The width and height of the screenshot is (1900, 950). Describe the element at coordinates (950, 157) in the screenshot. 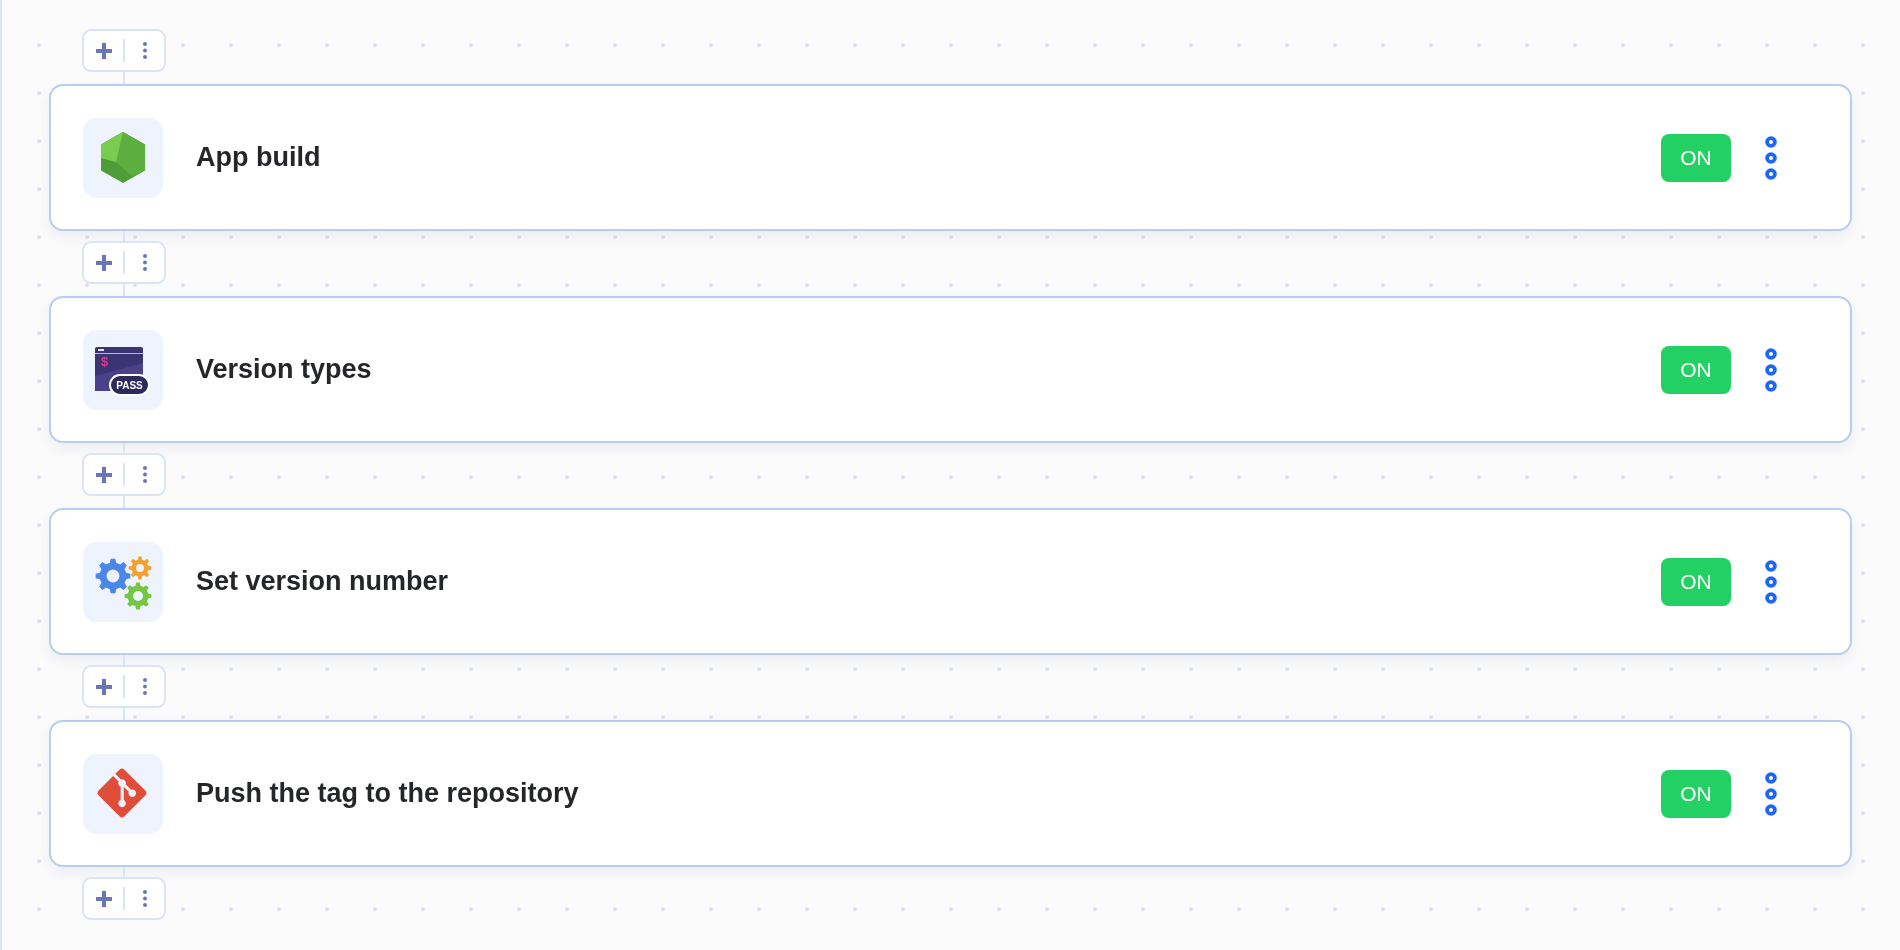

I see `step-card: App build ON` at that location.